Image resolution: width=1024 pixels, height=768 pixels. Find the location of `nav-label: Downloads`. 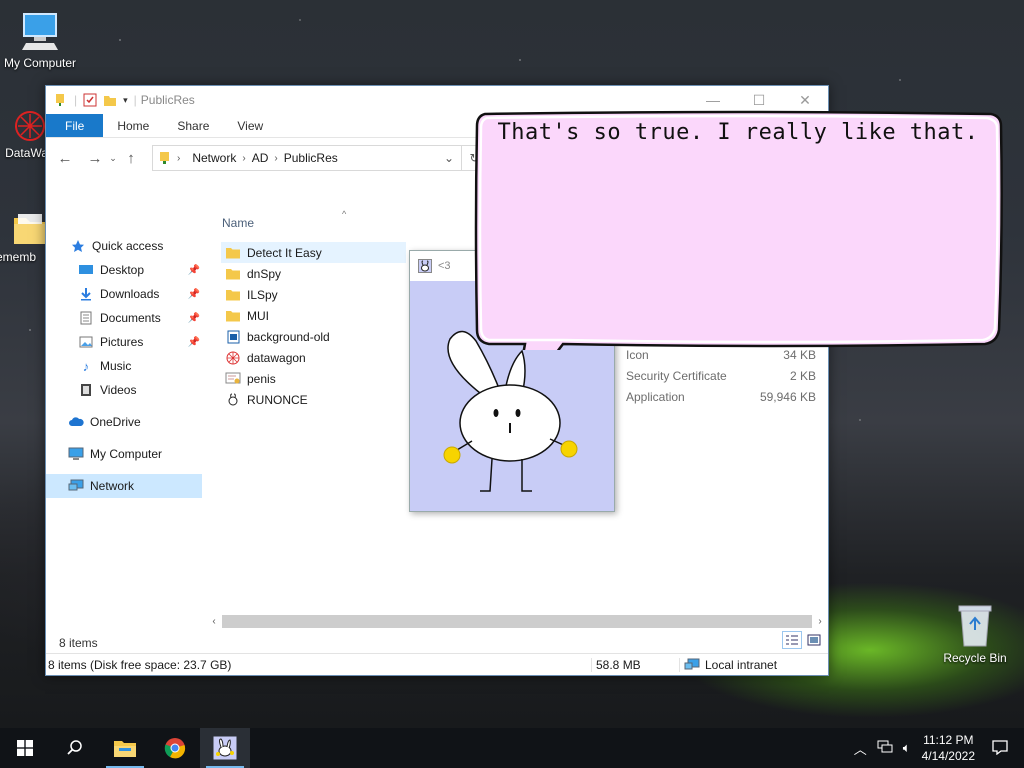

nav-label: Downloads is located at coordinates (130, 294).